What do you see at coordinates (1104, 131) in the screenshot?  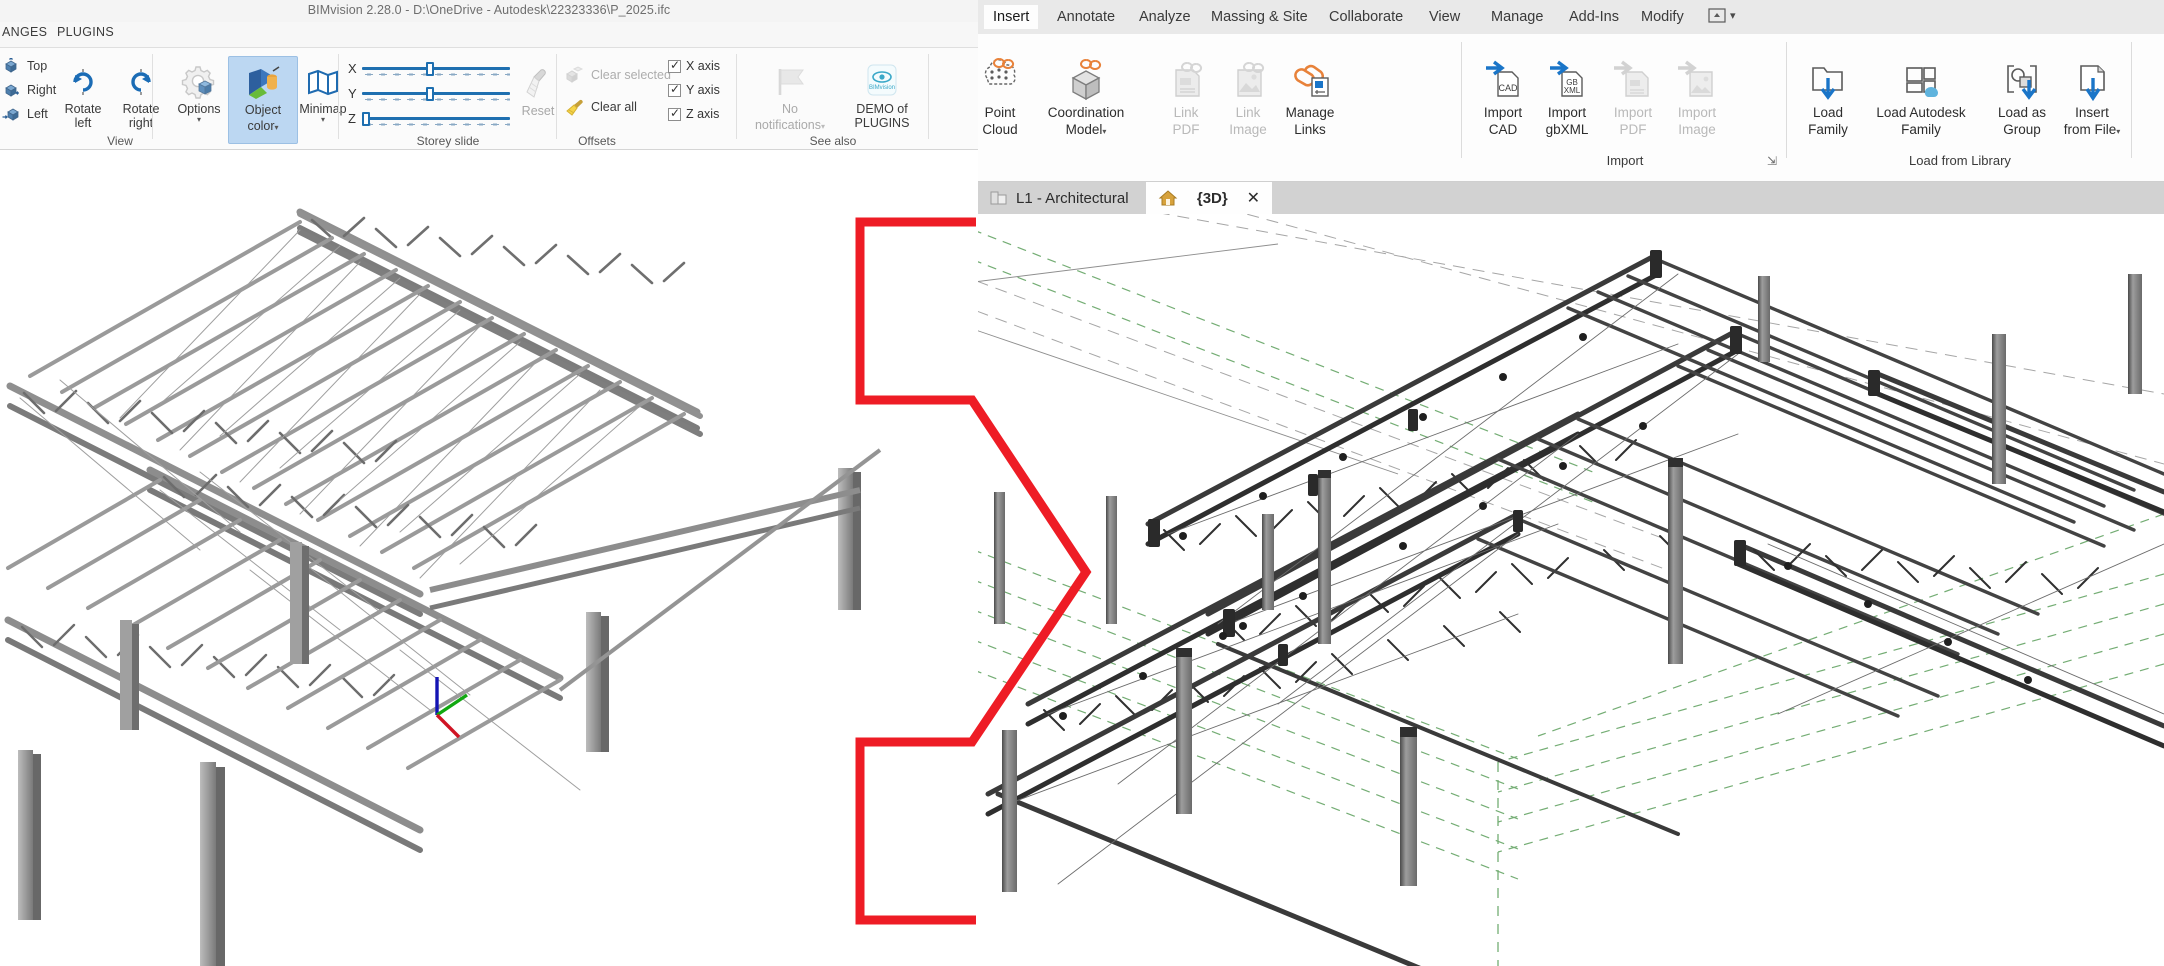 I see `coordination-model-caret-icon: ▾` at bounding box center [1104, 131].